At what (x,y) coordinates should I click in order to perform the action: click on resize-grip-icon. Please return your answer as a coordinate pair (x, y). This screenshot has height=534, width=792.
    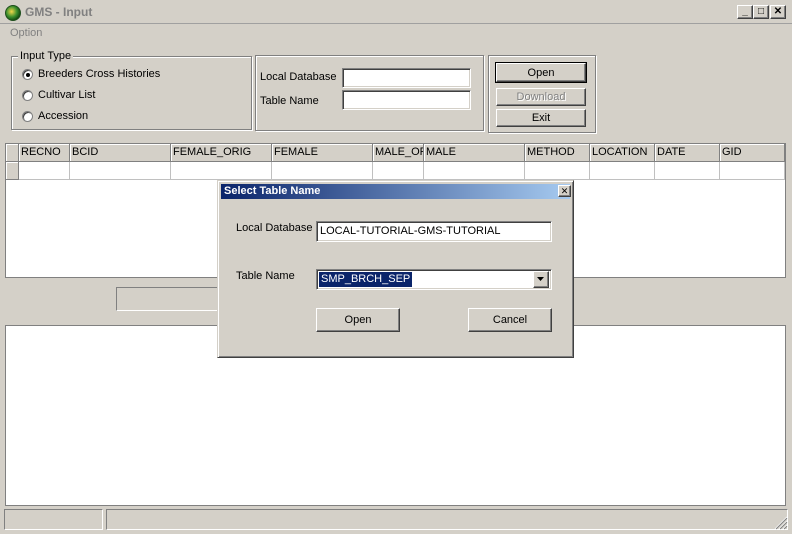
    Looking at the image, I should click on (781, 523).